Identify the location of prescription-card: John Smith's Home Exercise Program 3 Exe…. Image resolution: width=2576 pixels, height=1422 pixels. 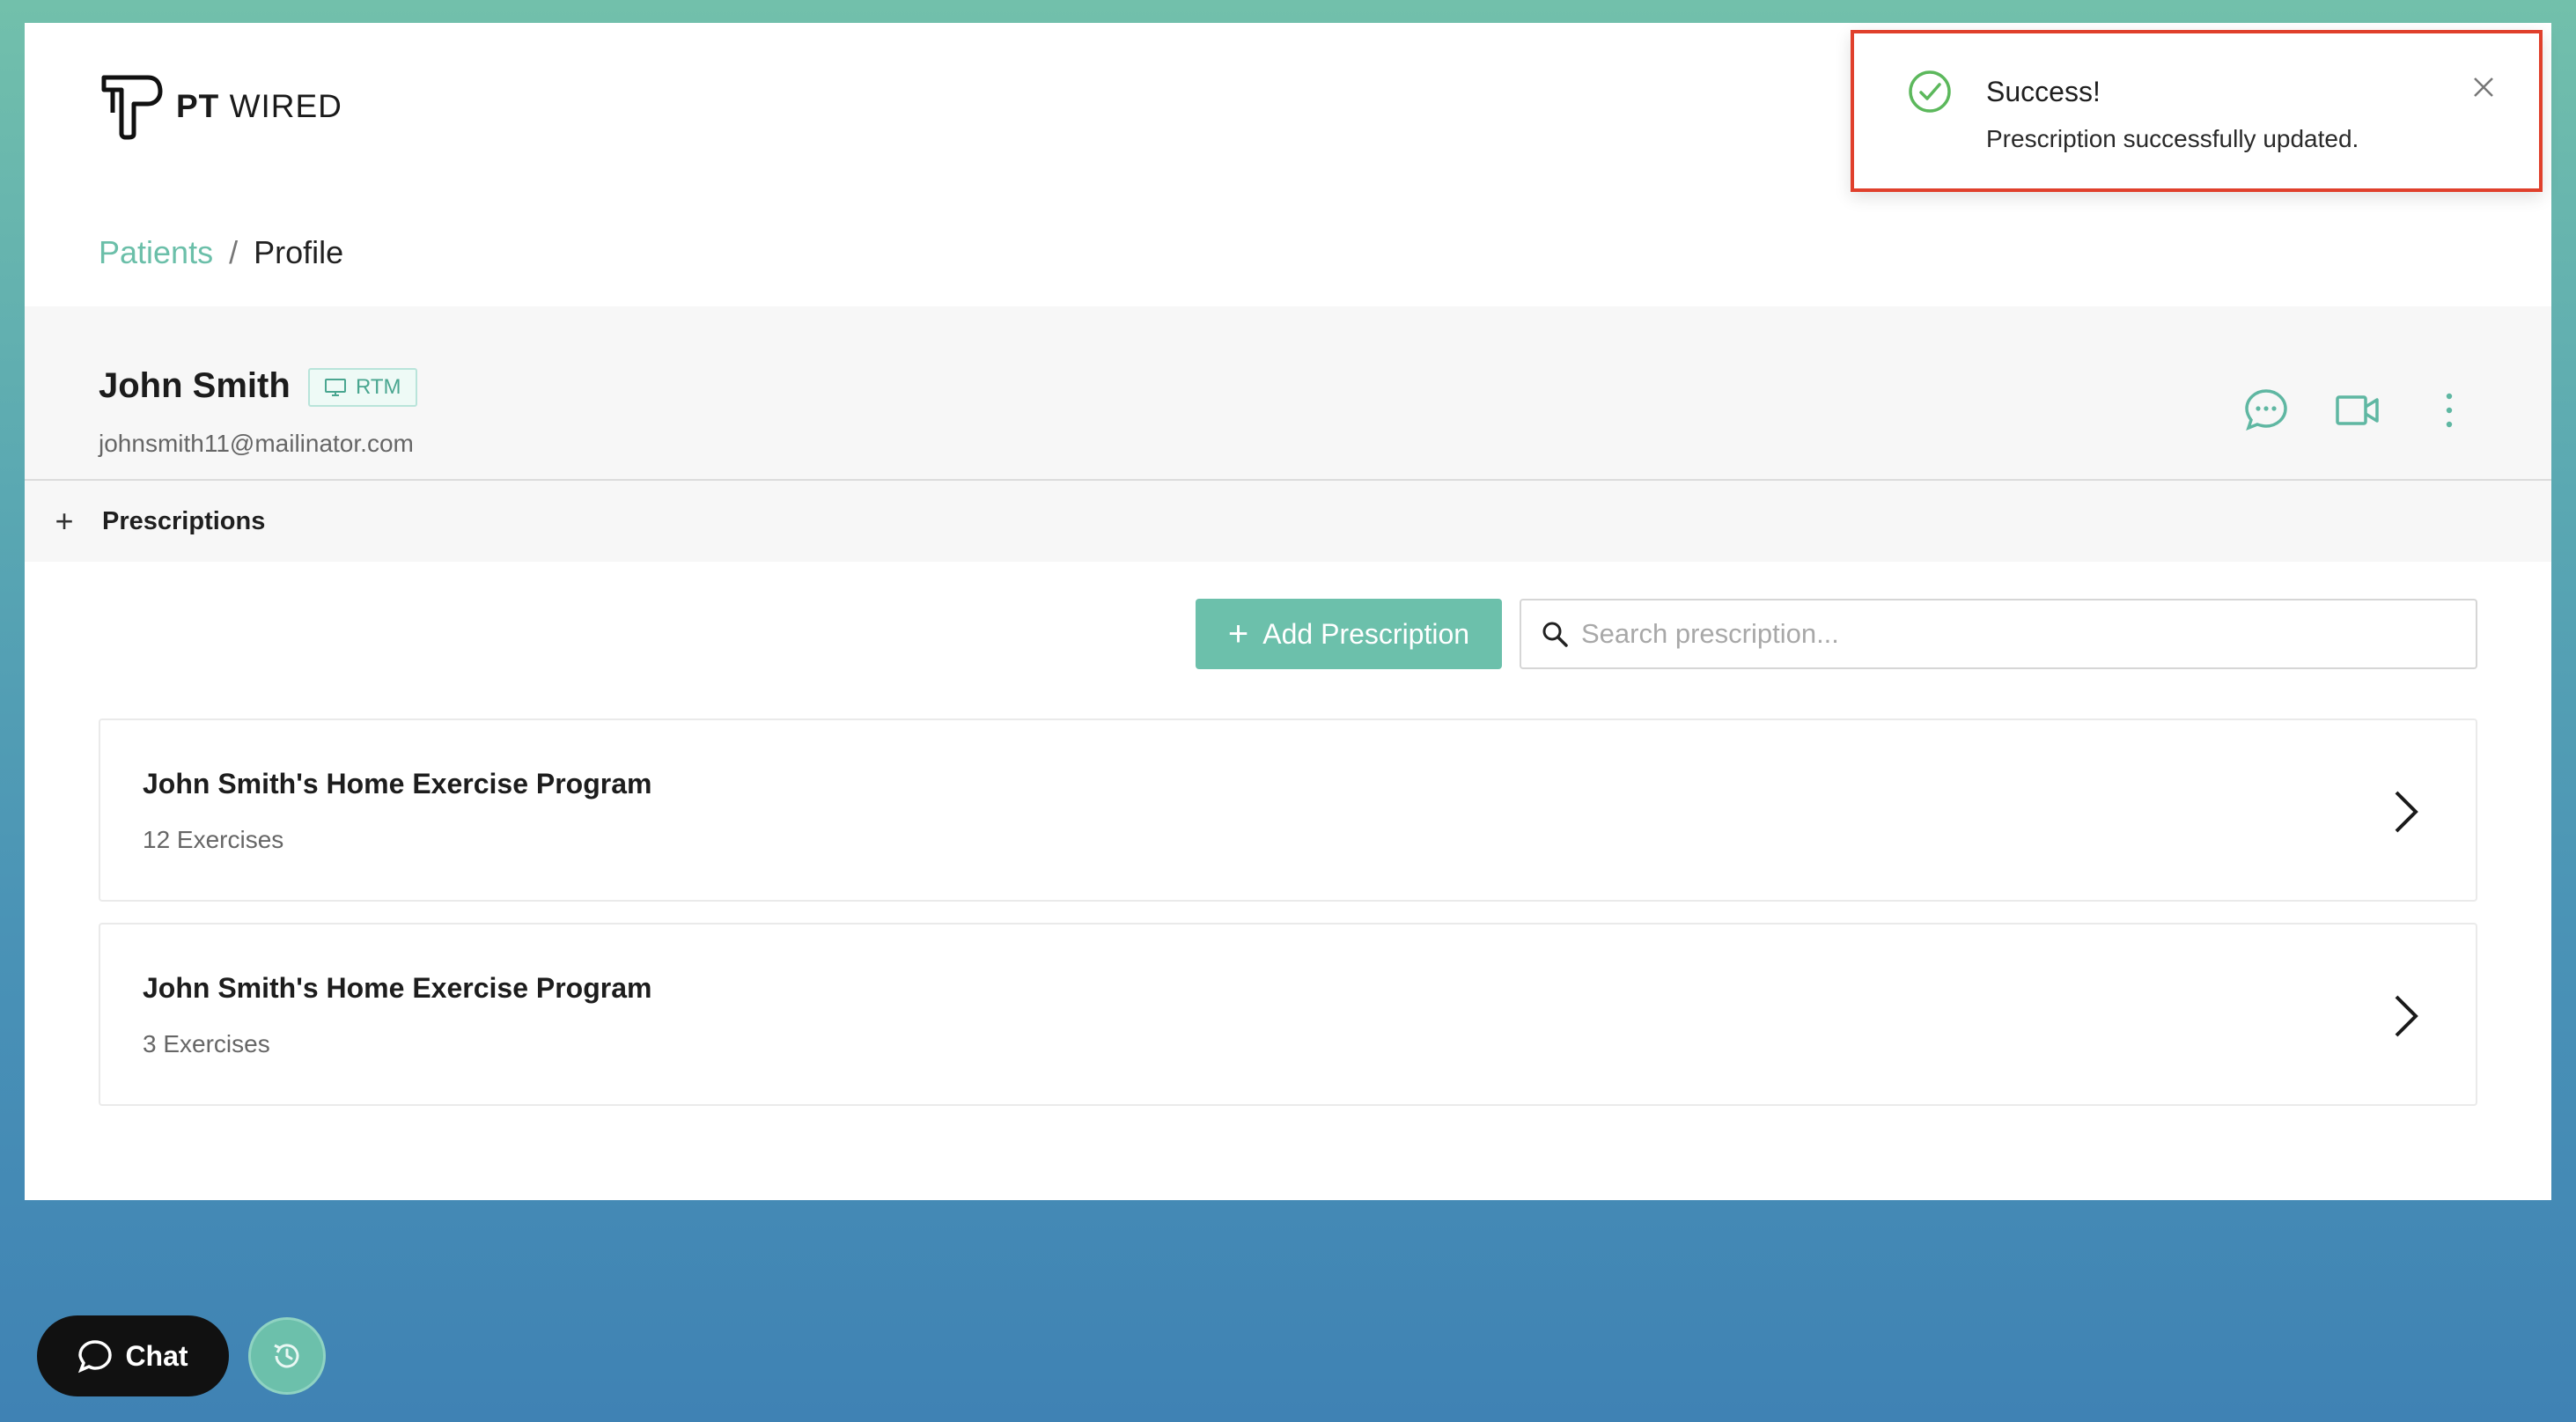
(1288, 1014).